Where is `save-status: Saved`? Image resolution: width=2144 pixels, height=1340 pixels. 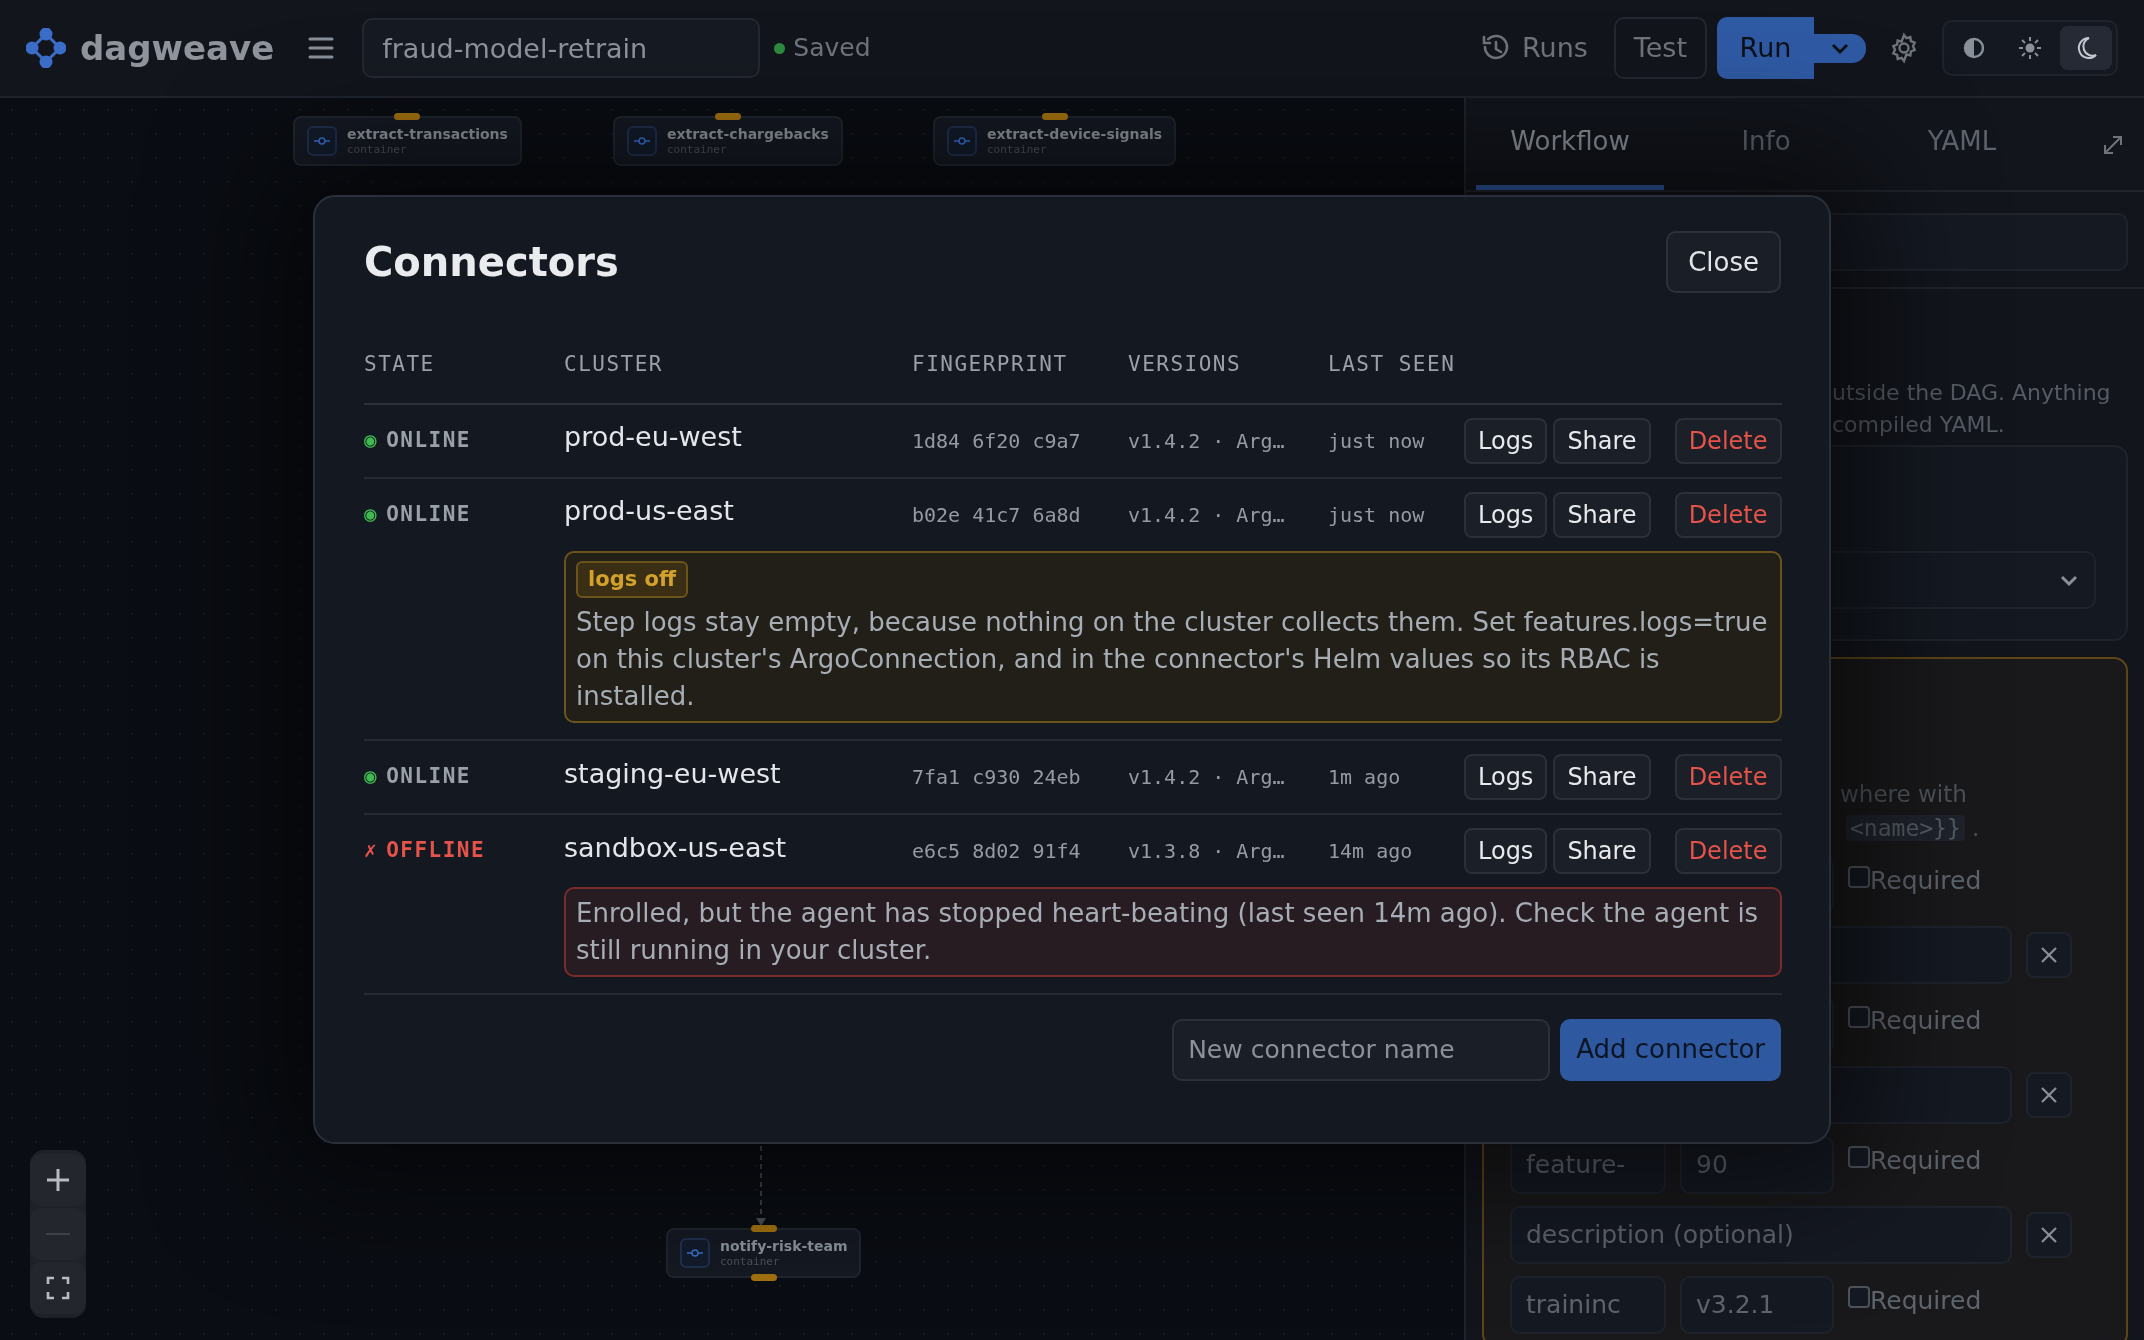 save-status: Saved is located at coordinates (832, 48).